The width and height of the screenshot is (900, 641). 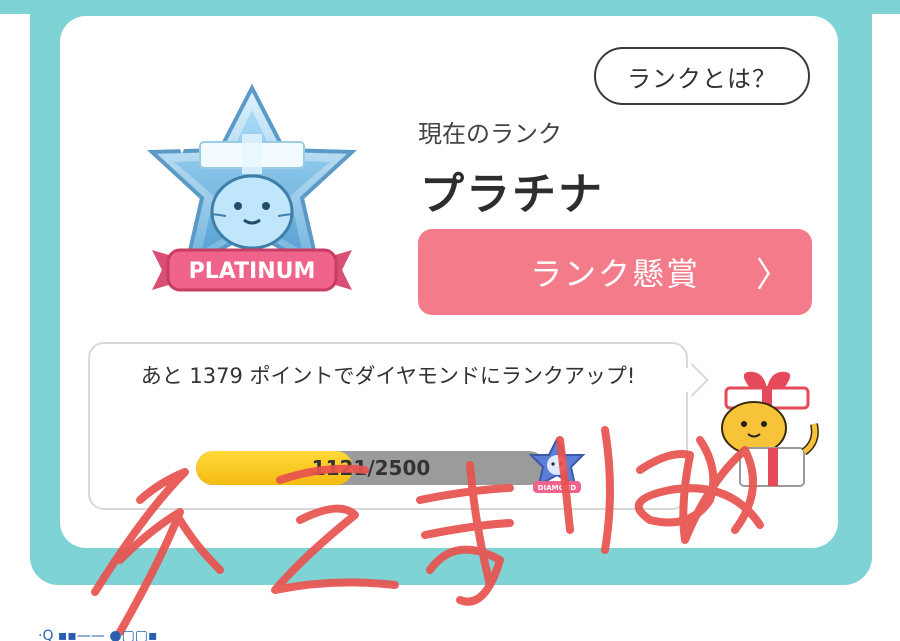 I want to click on platinum-rank-badge-icon: PLATINUM, so click(x=252, y=187).